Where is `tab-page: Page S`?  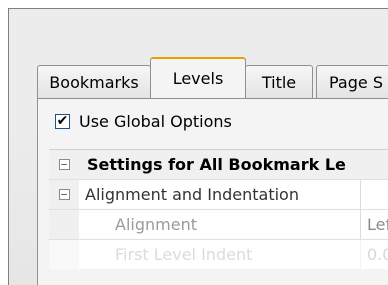
tab-page: Page S is located at coordinates (352, 81).